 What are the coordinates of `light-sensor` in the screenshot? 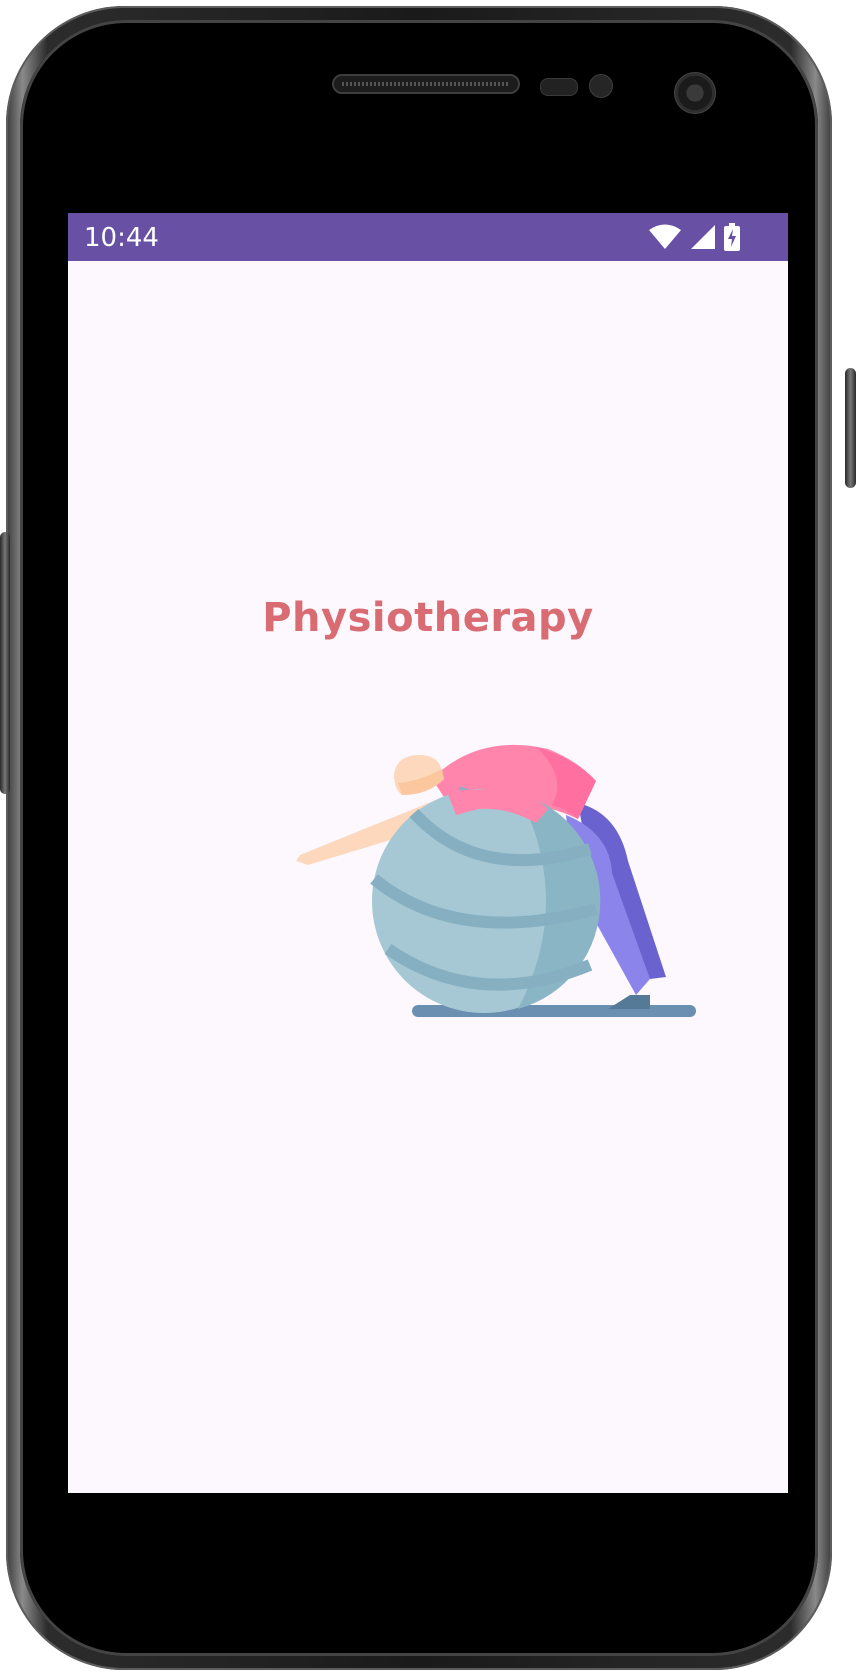 It's located at (601, 86).